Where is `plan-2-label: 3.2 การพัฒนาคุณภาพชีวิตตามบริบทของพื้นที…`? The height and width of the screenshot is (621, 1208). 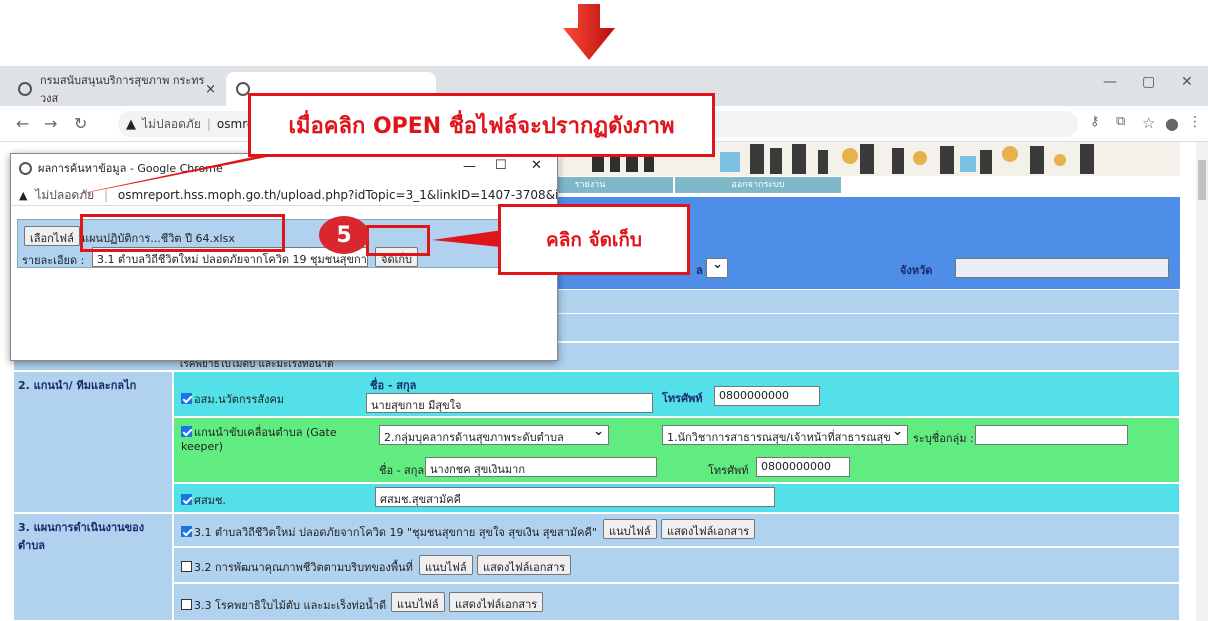 plan-2-label: 3.2 การพัฒนาคุณภาพชีวิตตามบริบทของพื้นที… is located at coordinates (303, 567).